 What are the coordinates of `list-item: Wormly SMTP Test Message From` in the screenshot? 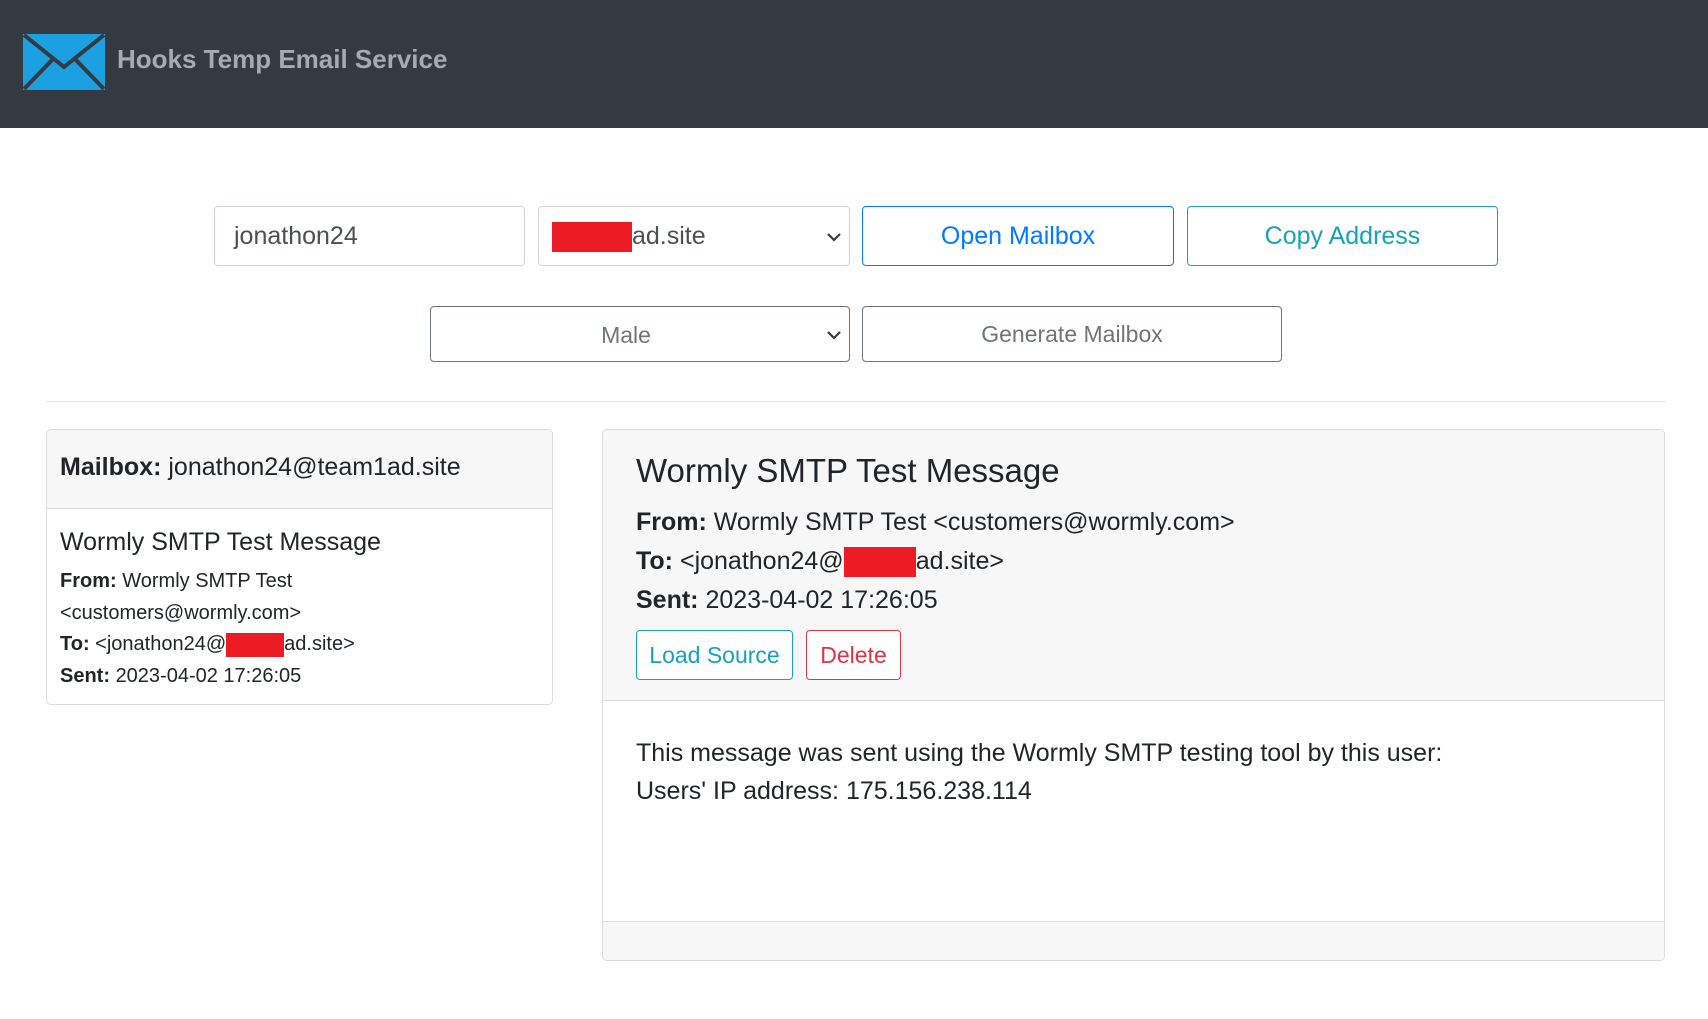 It's located at (299, 606).